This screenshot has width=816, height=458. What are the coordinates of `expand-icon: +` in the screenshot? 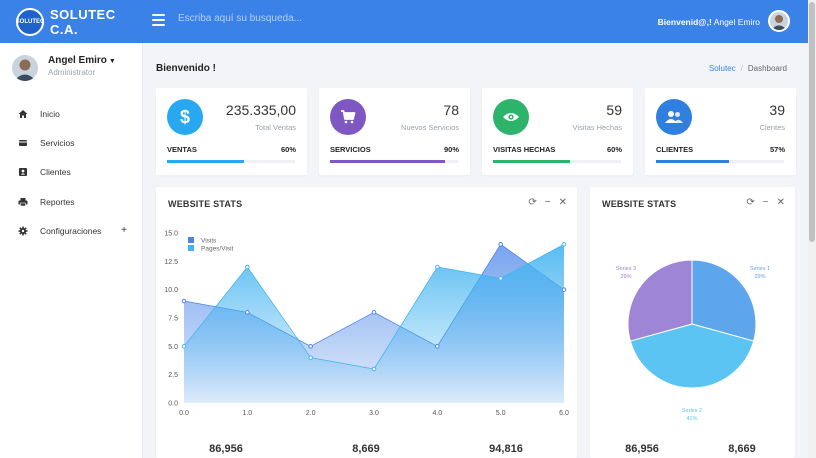 It's located at (124, 230).